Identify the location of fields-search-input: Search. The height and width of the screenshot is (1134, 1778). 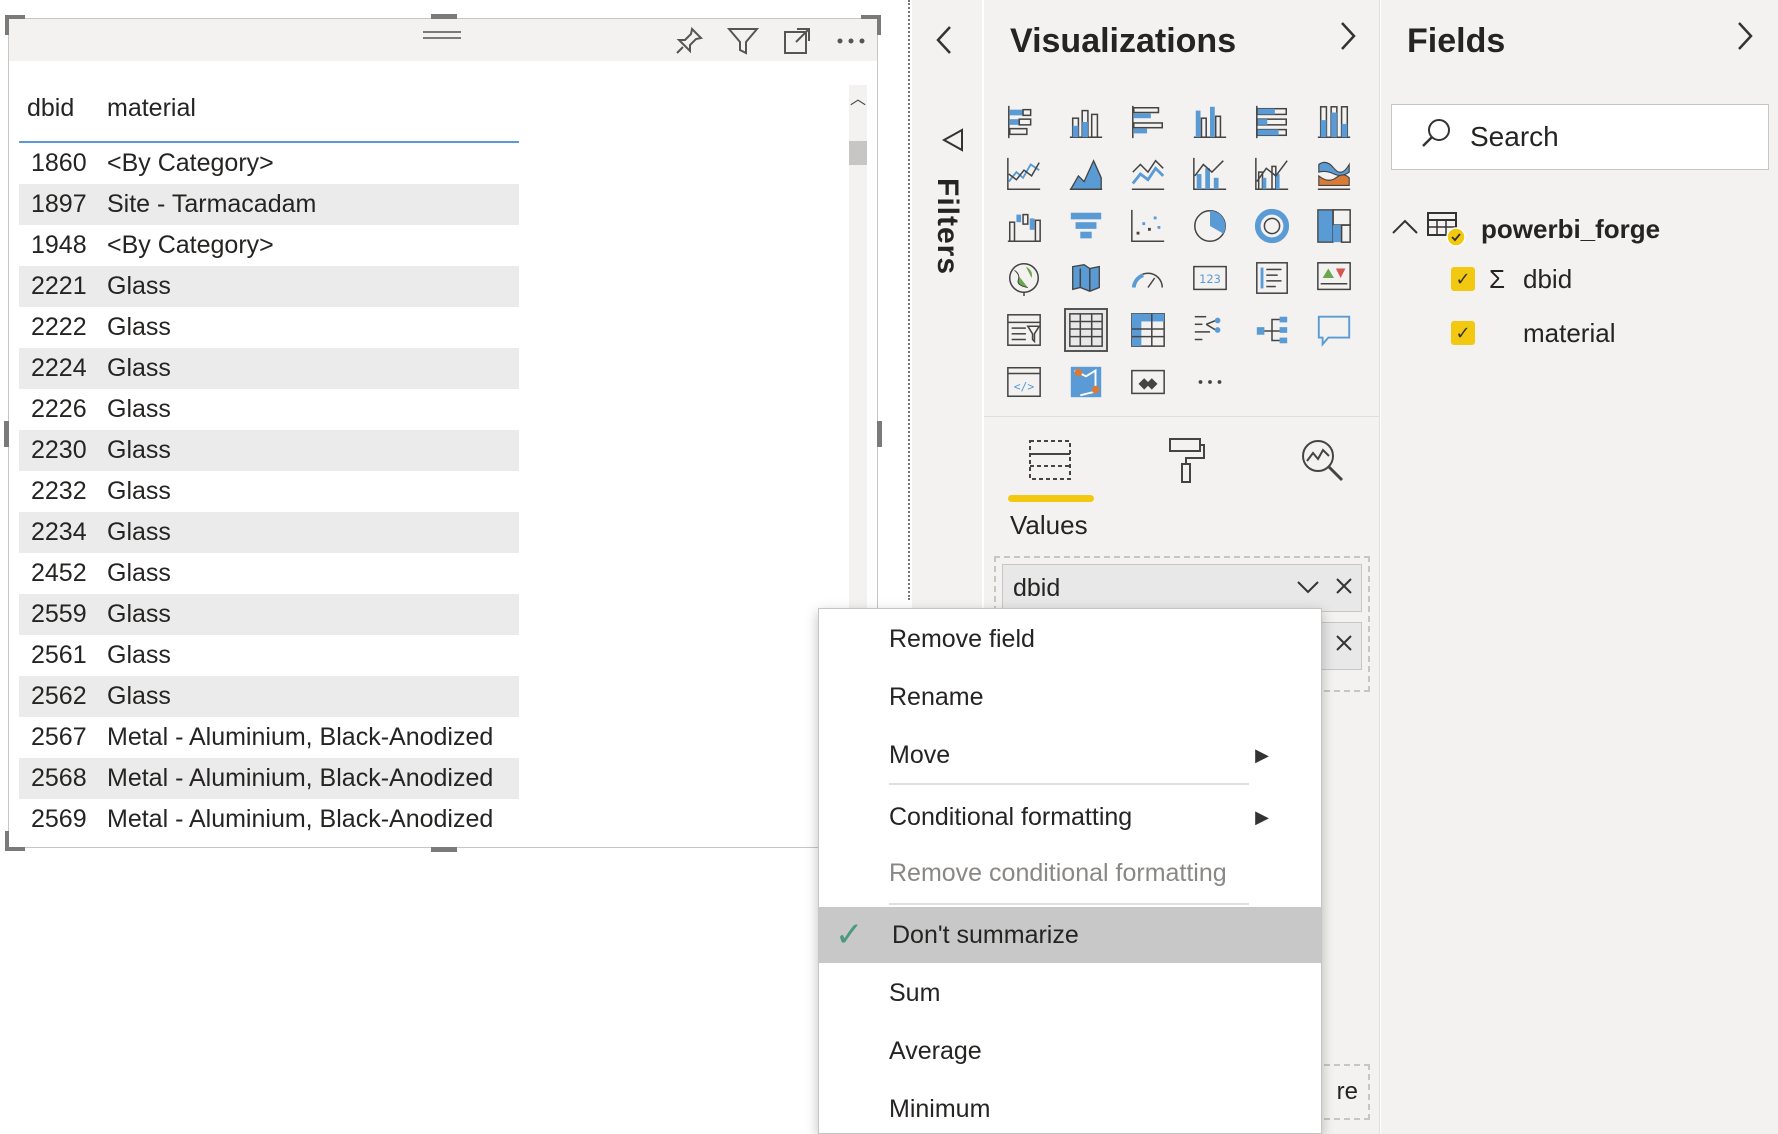
(1580, 137).